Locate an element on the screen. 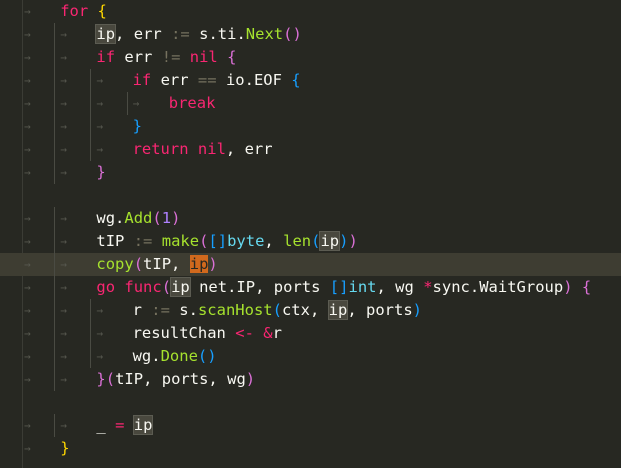 The width and height of the screenshot is (621, 468). code-token: return is located at coordinates (160, 149).